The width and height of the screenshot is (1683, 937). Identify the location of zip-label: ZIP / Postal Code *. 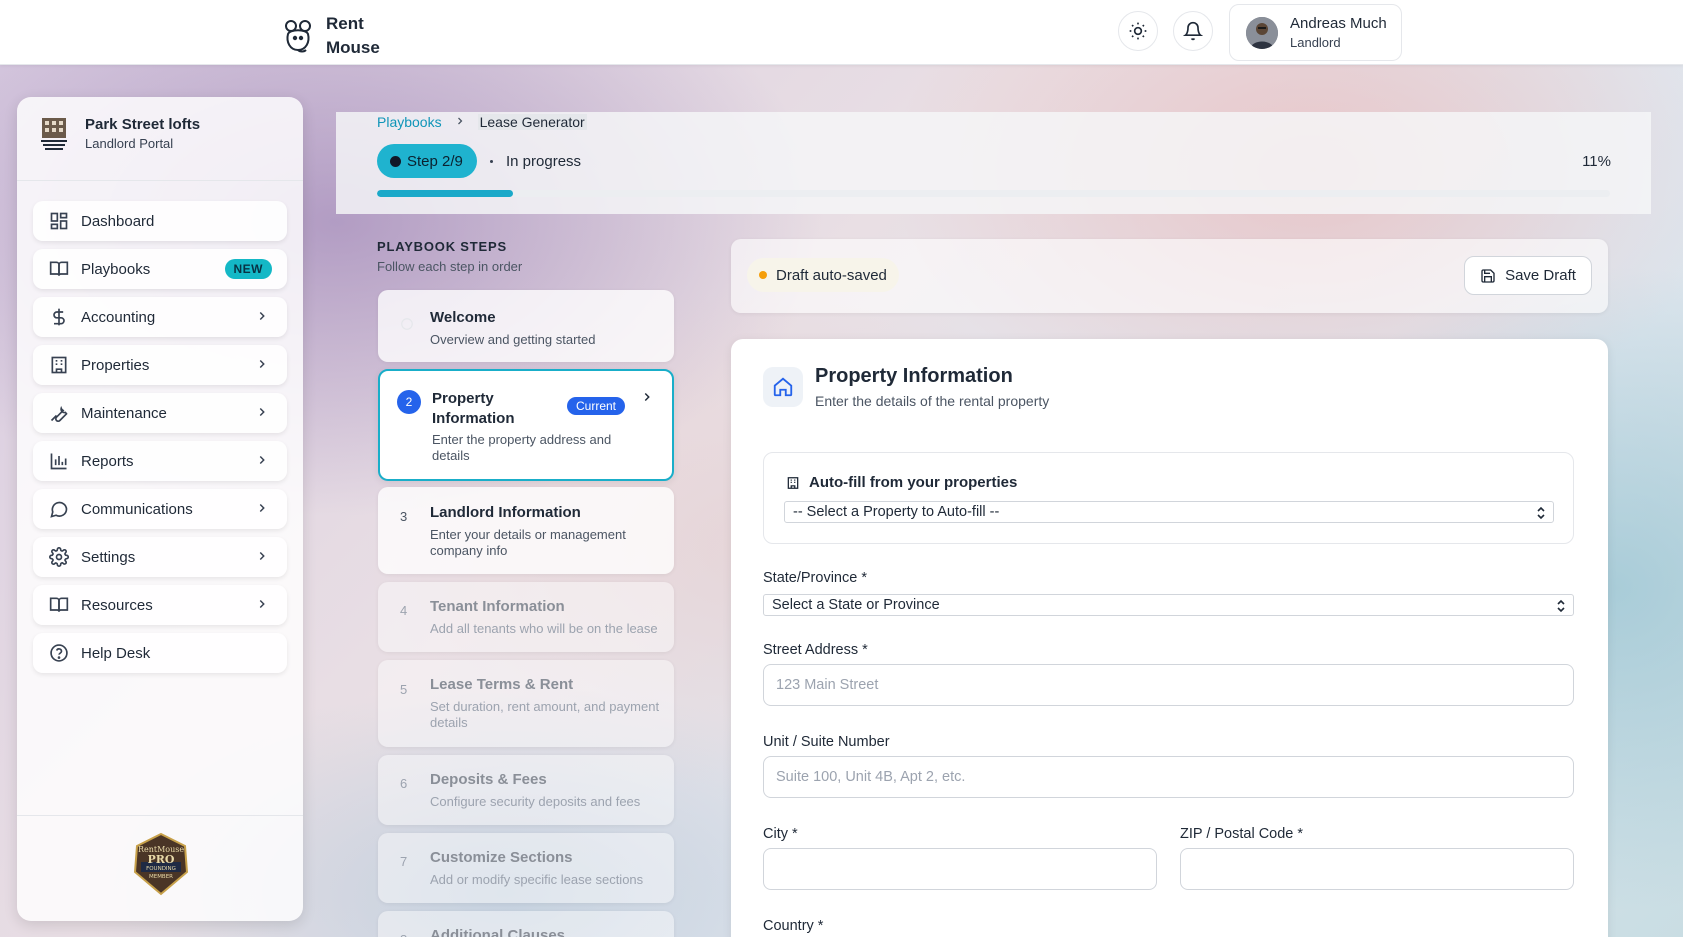
(1242, 834).